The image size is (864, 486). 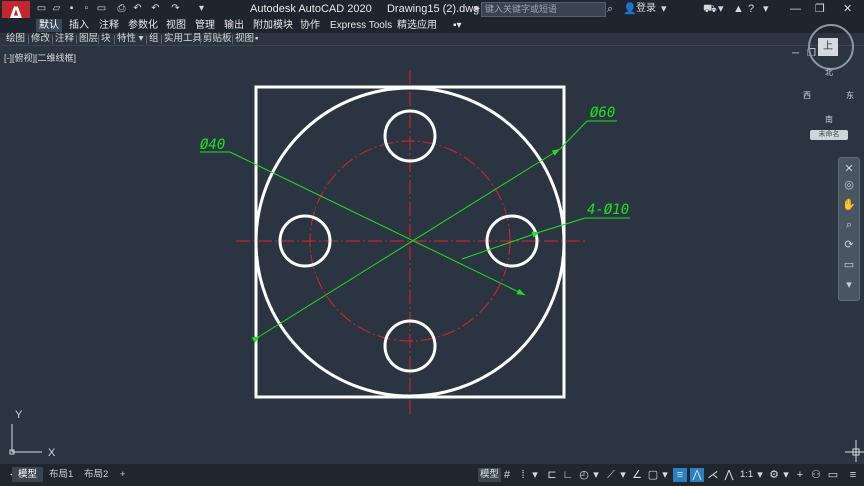 I want to click on infer-constraints-icon: ⊏, so click(x=552, y=475).